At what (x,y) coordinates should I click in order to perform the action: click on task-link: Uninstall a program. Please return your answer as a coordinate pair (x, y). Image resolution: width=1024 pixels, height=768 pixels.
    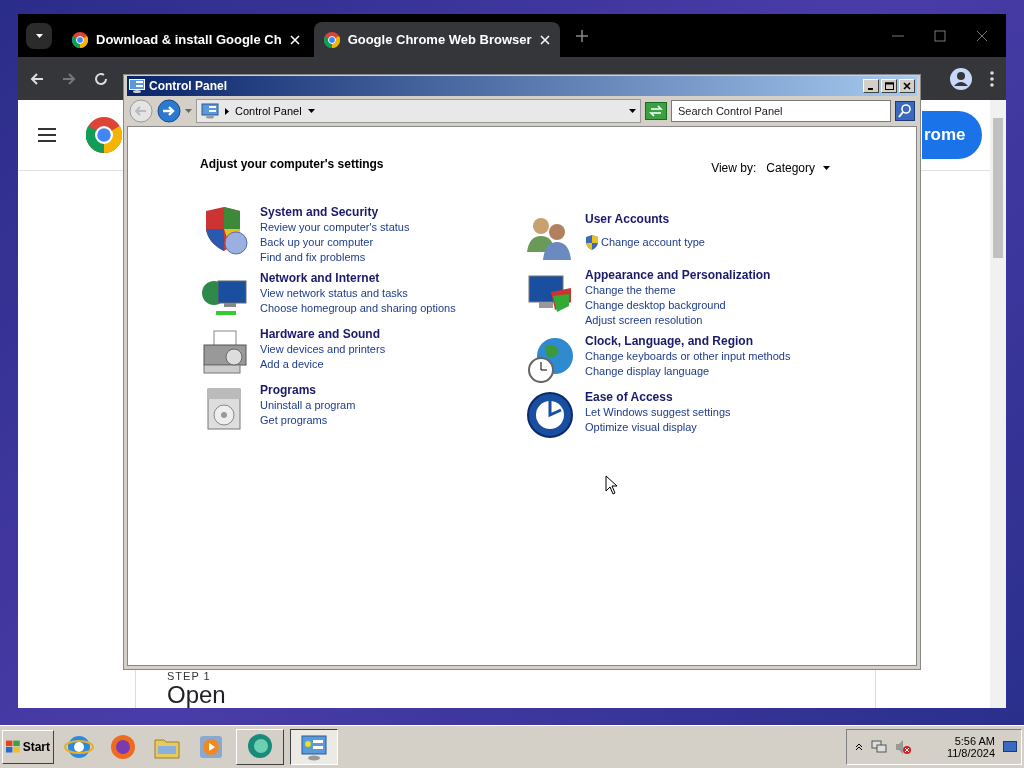
    Looking at the image, I should click on (308, 405).